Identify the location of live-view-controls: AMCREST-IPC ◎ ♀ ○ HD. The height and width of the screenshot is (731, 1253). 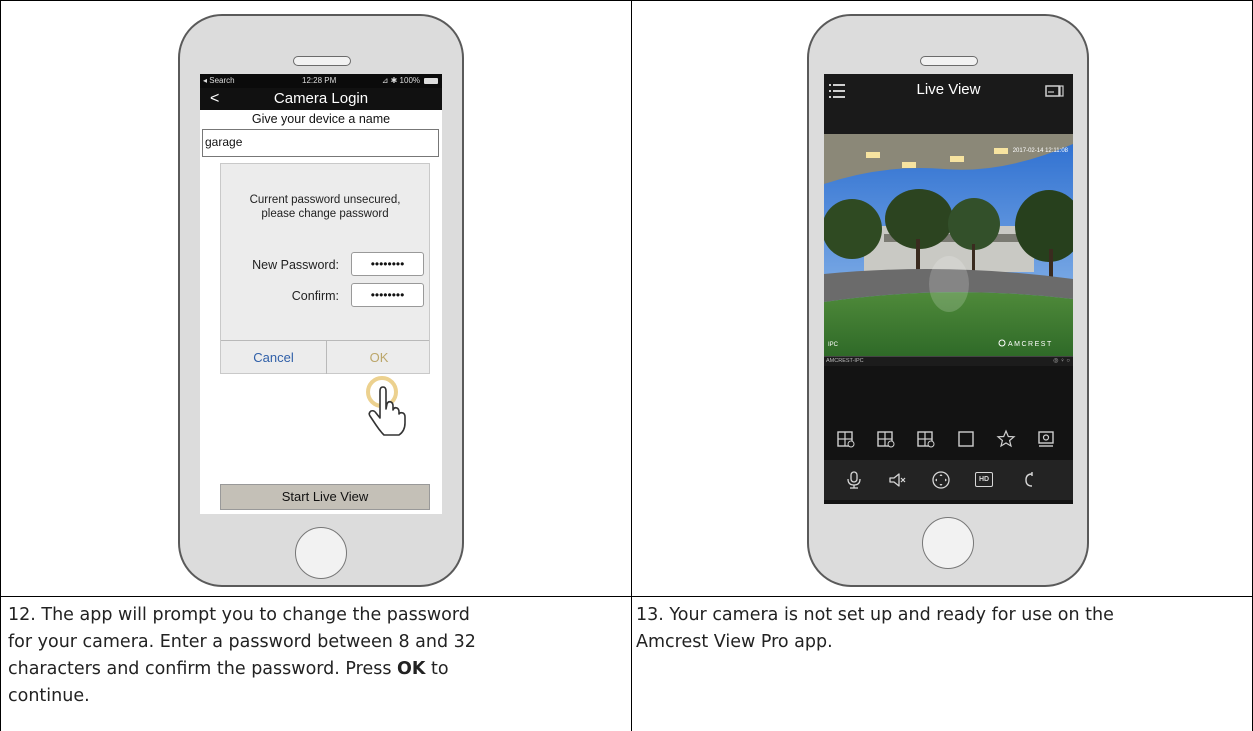
(948, 428).